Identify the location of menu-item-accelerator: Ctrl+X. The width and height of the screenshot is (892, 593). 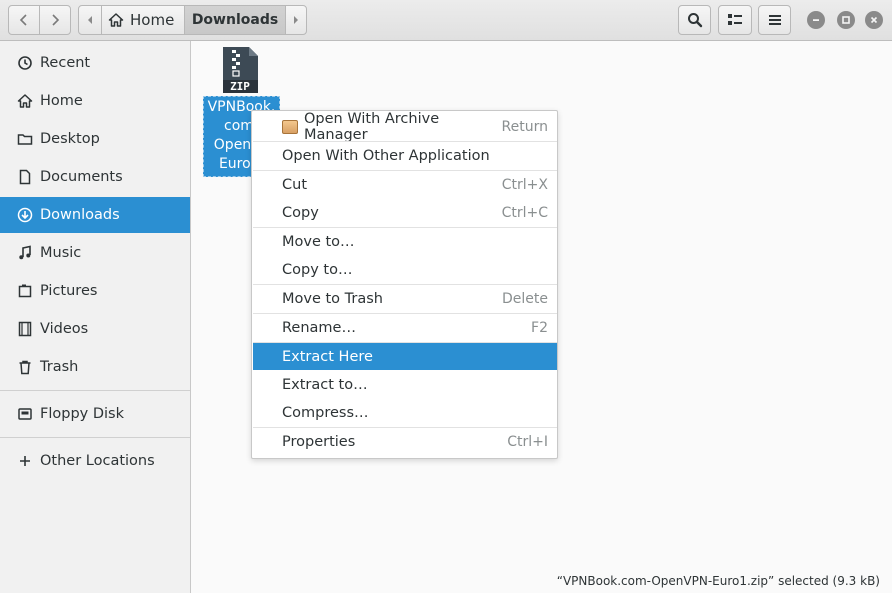
(524, 184).